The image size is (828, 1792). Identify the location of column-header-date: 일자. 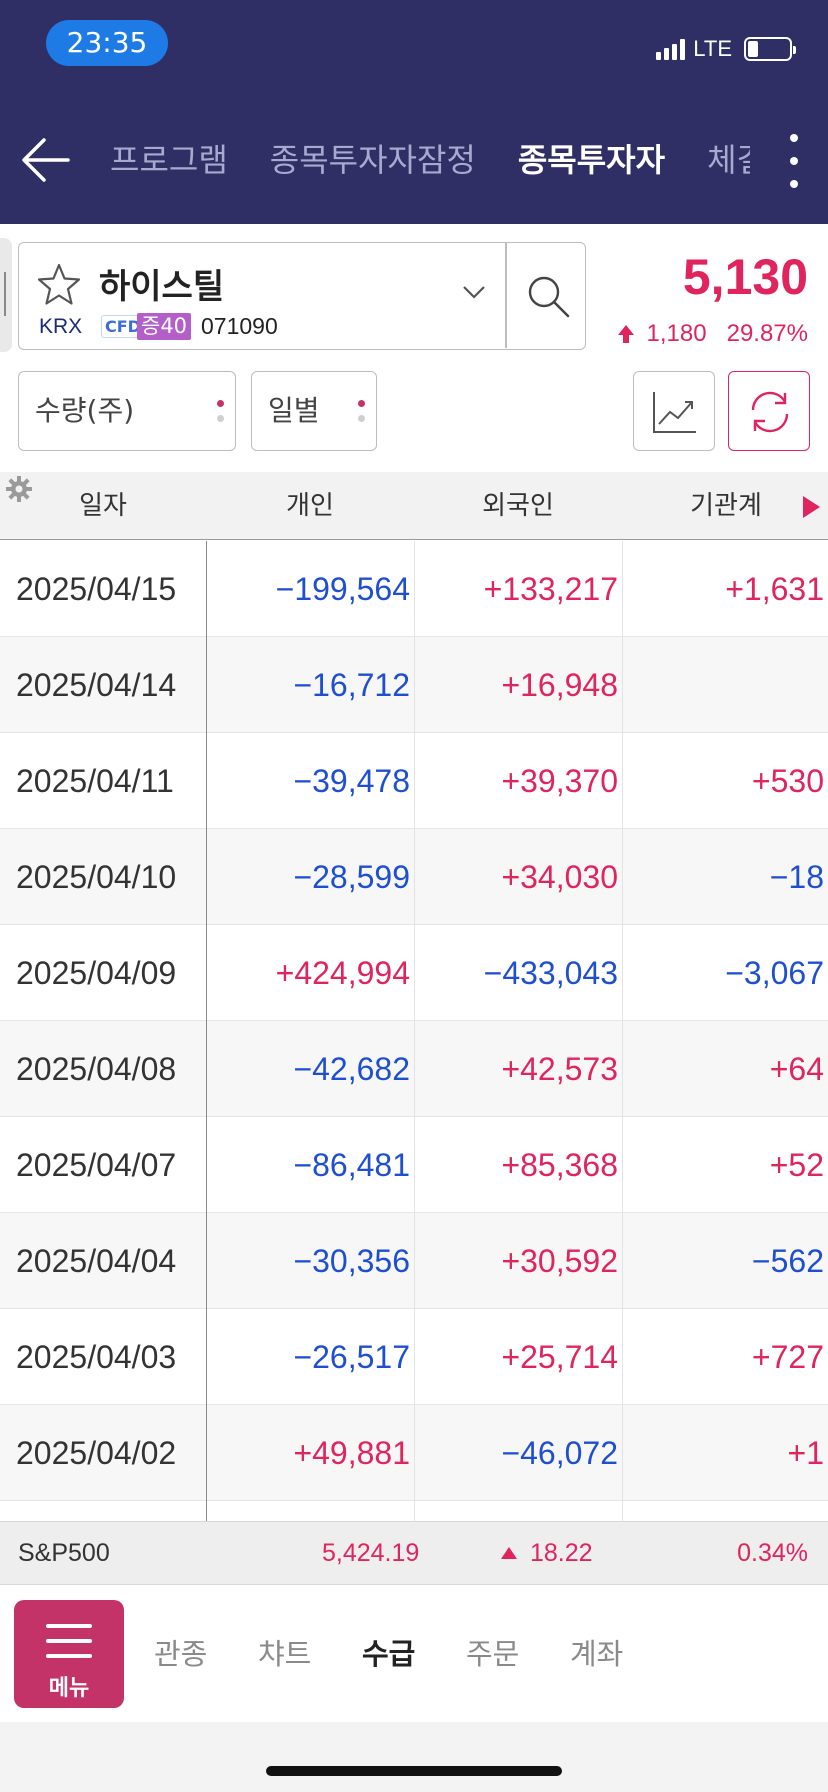
(103, 506).